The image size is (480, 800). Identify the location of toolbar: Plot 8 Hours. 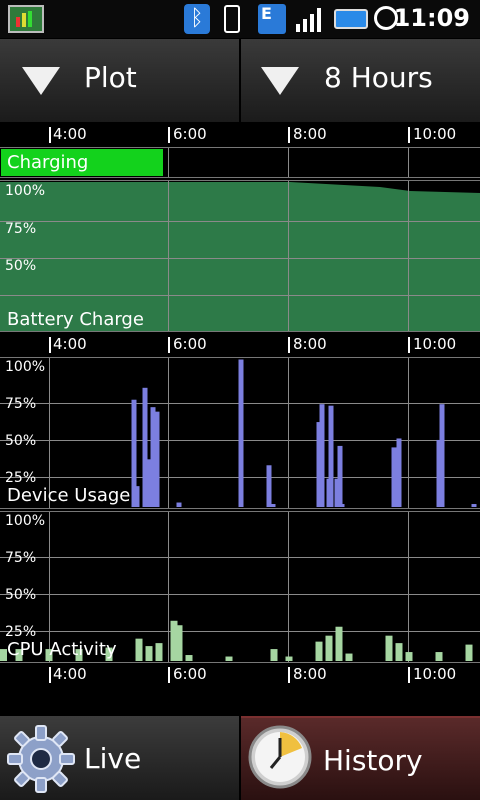
(240, 80).